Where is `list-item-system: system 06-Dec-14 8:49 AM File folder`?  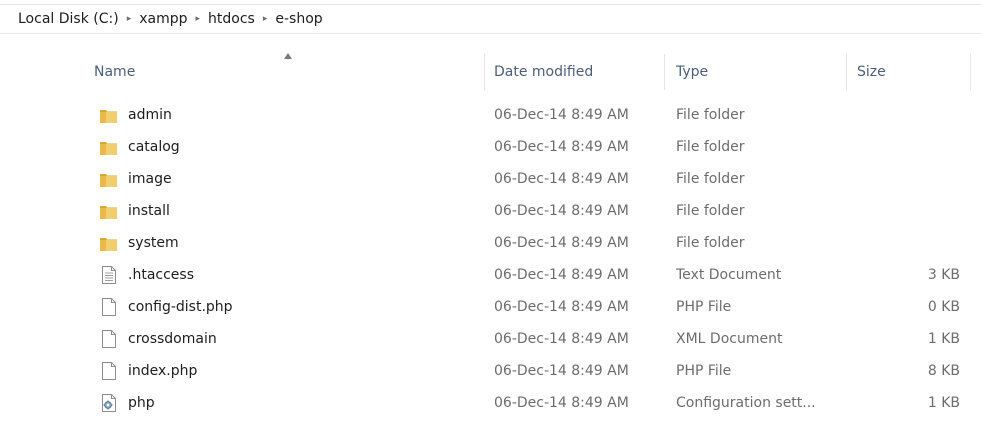 list-item-system: system 06-Dec-14 8:49 AM File folder is located at coordinates (526, 244).